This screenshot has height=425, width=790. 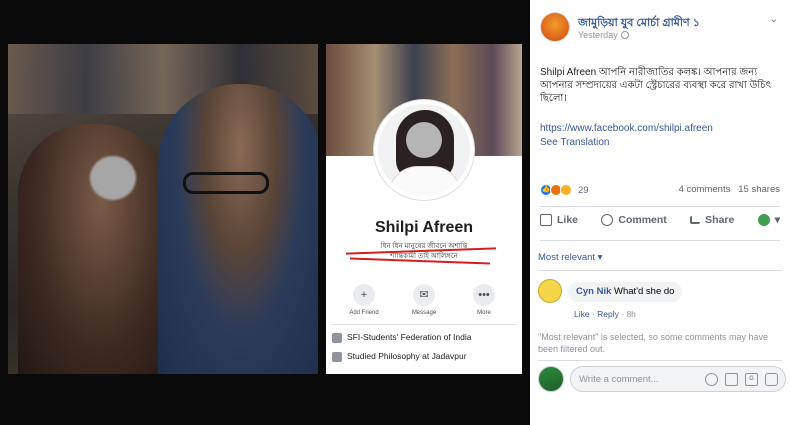 What do you see at coordinates (337, 357) in the screenshot?
I see `graduation-icon` at bounding box center [337, 357].